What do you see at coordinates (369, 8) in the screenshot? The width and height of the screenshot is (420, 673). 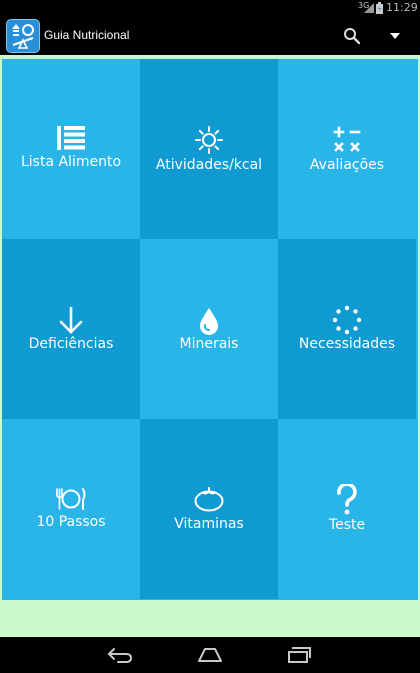 I see `signal-icon` at bounding box center [369, 8].